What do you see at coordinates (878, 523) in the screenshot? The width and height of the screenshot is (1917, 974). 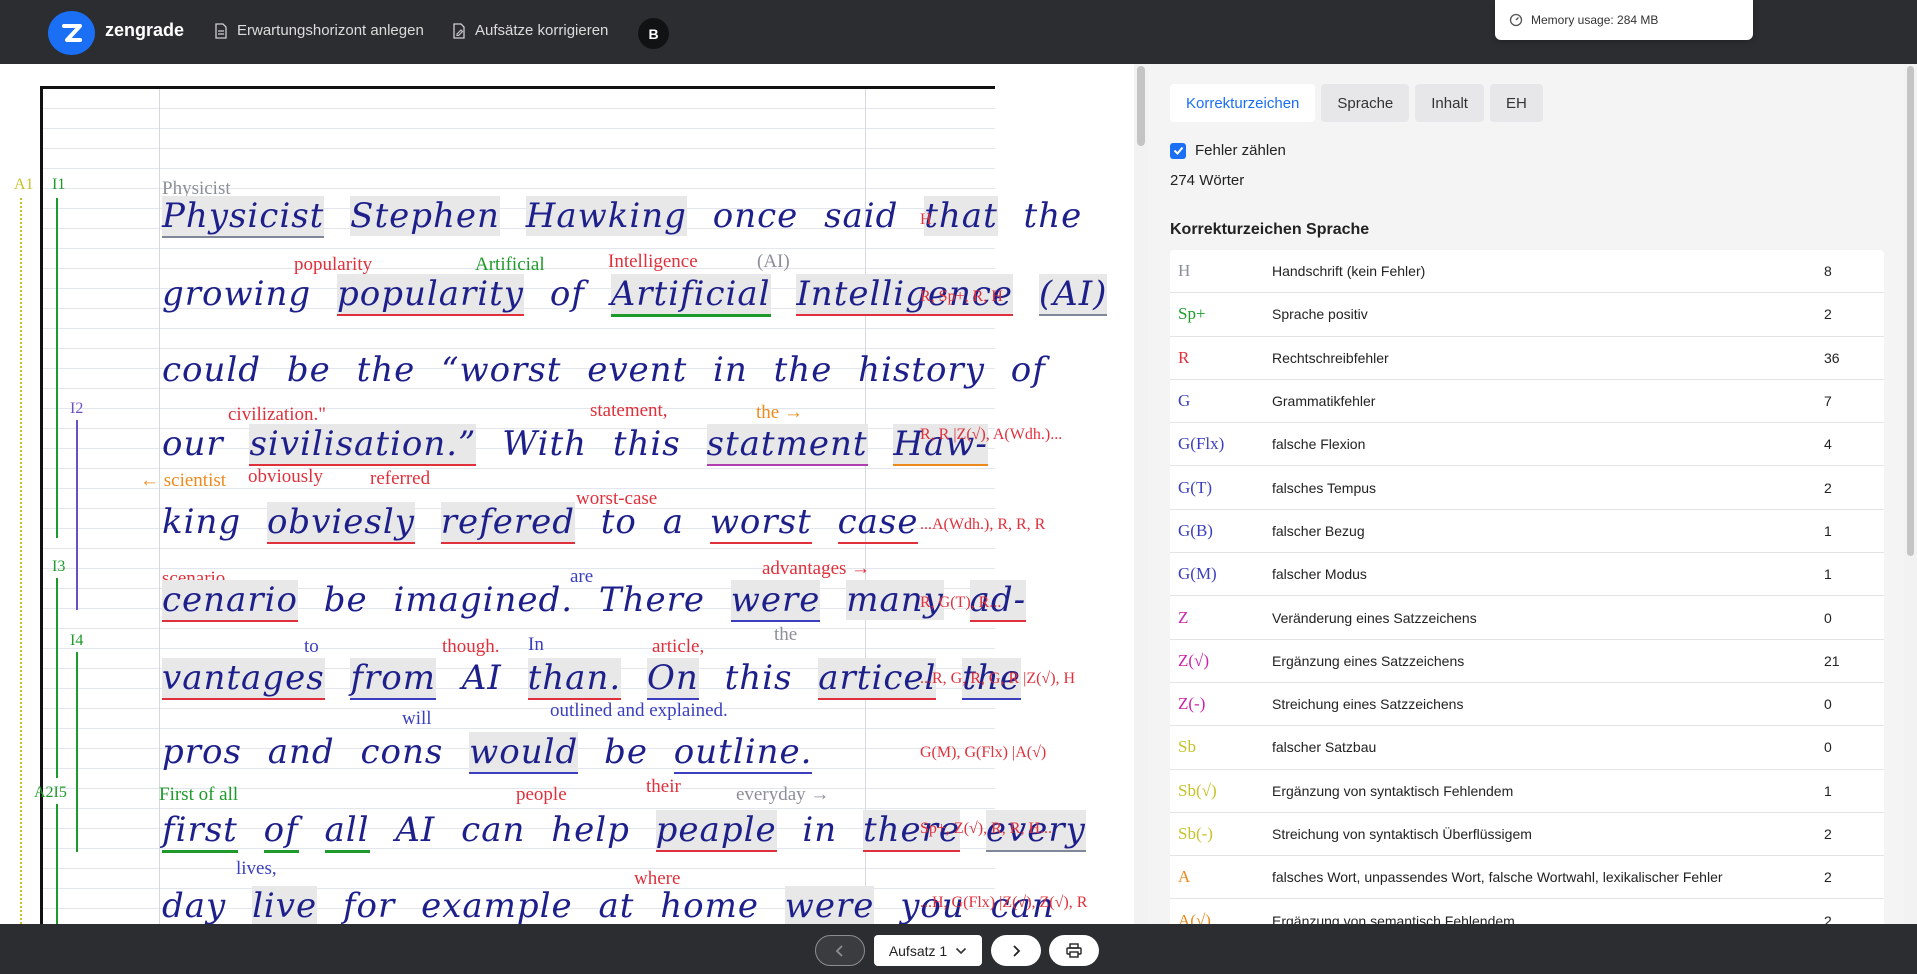 I see `handwritten-word: case` at bounding box center [878, 523].